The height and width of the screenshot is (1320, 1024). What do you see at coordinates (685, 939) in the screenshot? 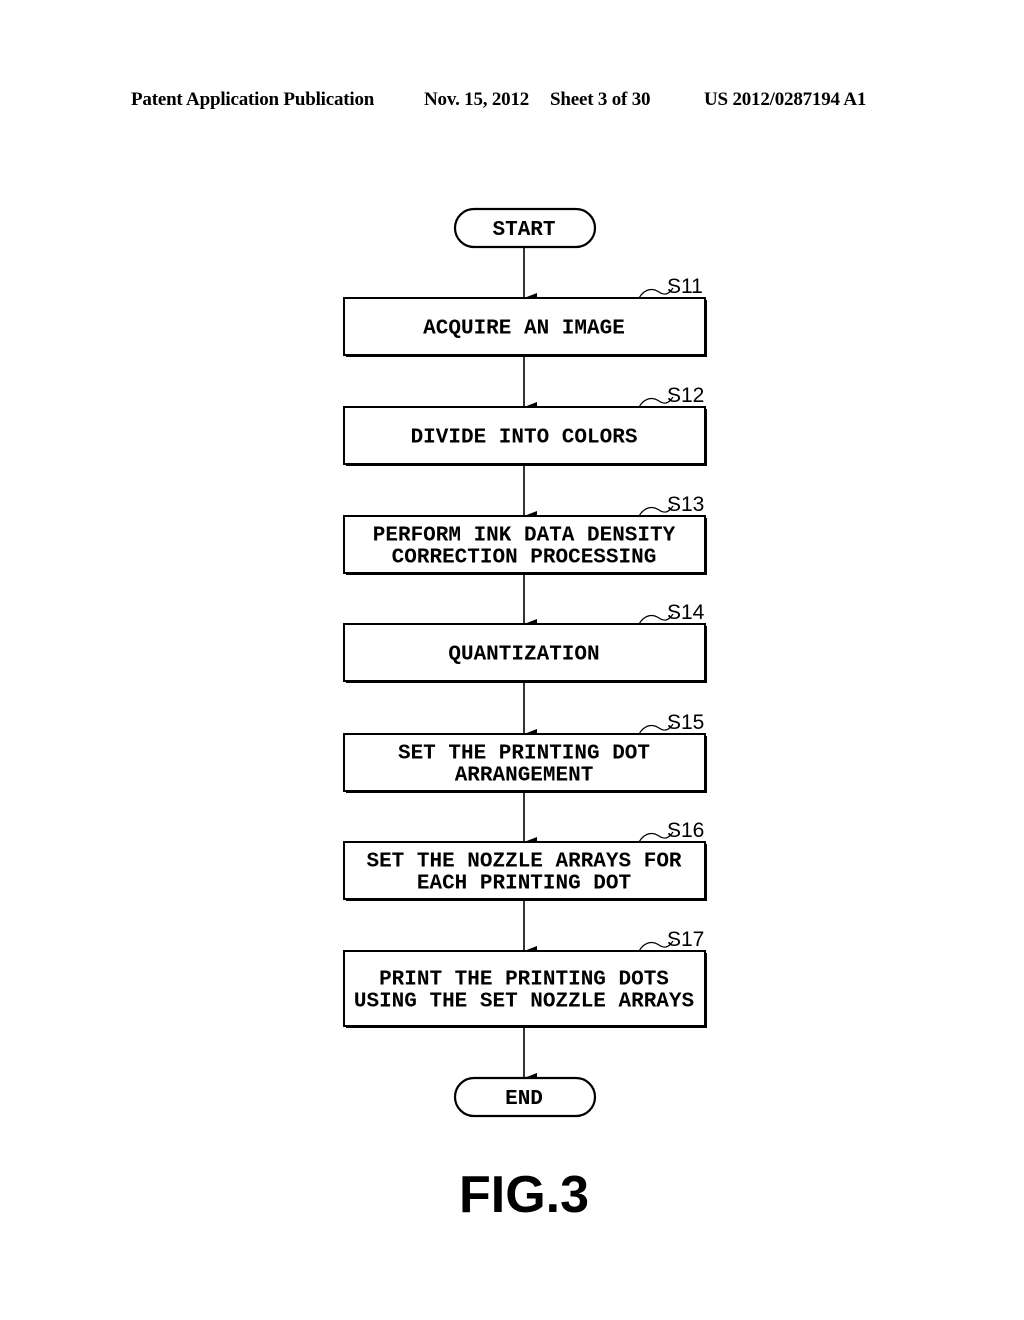
I see `step-s17-label: S17` at bounding box center [685, 939].